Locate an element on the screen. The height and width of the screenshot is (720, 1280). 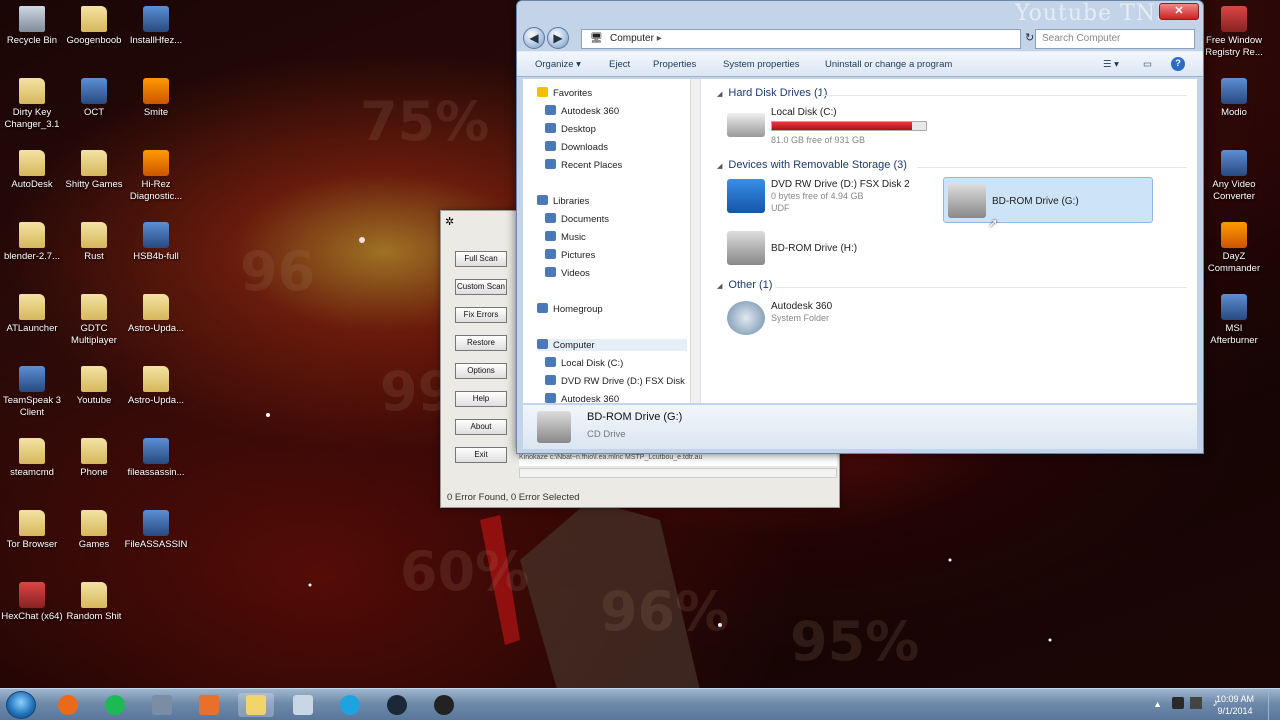
back-button: ◀ is located at coordinates (534, 38).